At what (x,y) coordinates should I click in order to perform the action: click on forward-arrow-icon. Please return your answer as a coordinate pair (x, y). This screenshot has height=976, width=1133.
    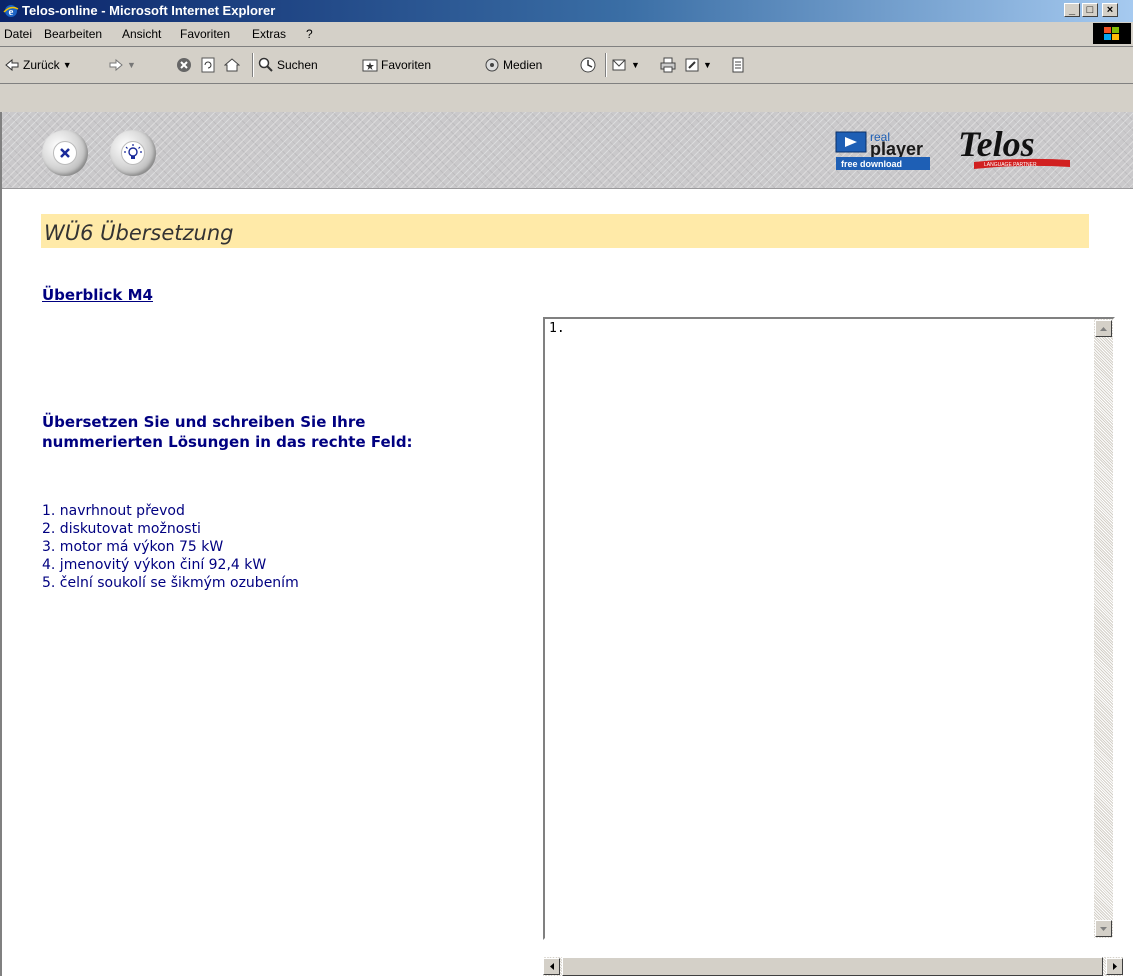
    Looking at the image, I should click on (116, 65).